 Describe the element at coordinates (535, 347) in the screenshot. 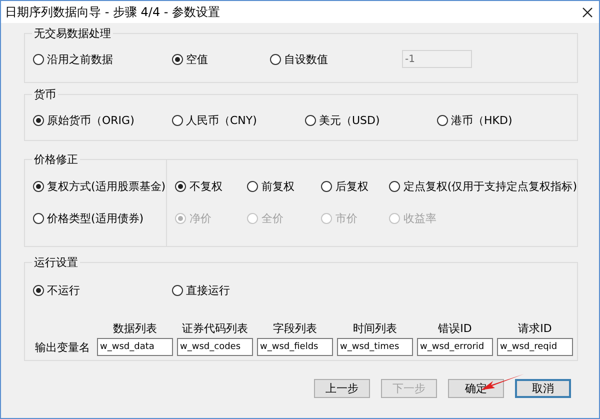

I see `variable-field: w_wsd_reqid` at that location.